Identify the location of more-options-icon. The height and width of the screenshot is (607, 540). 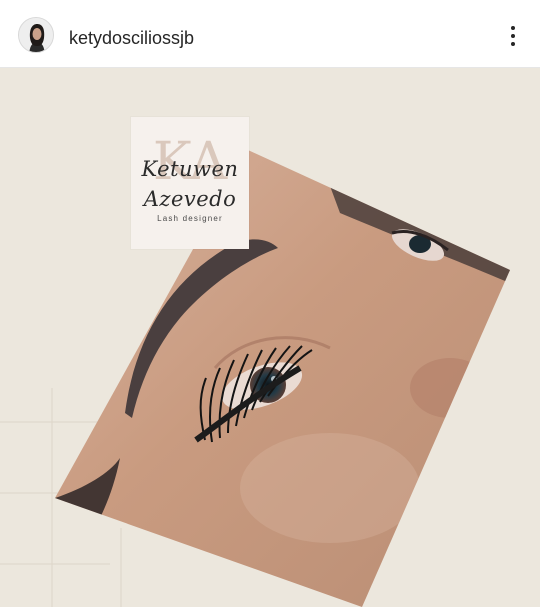
(513, 36).